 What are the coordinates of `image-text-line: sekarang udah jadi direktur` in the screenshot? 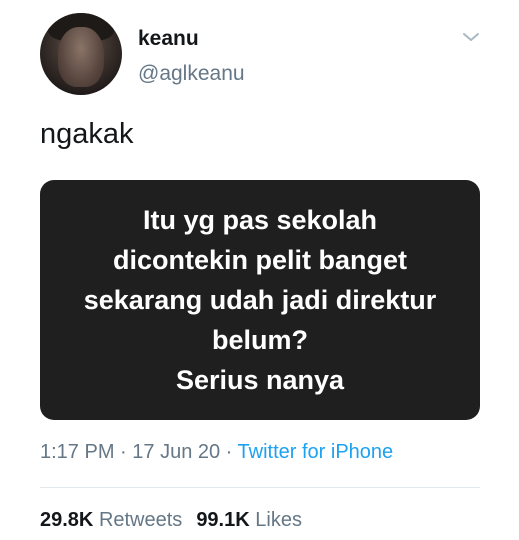 It's located at (260, 300).